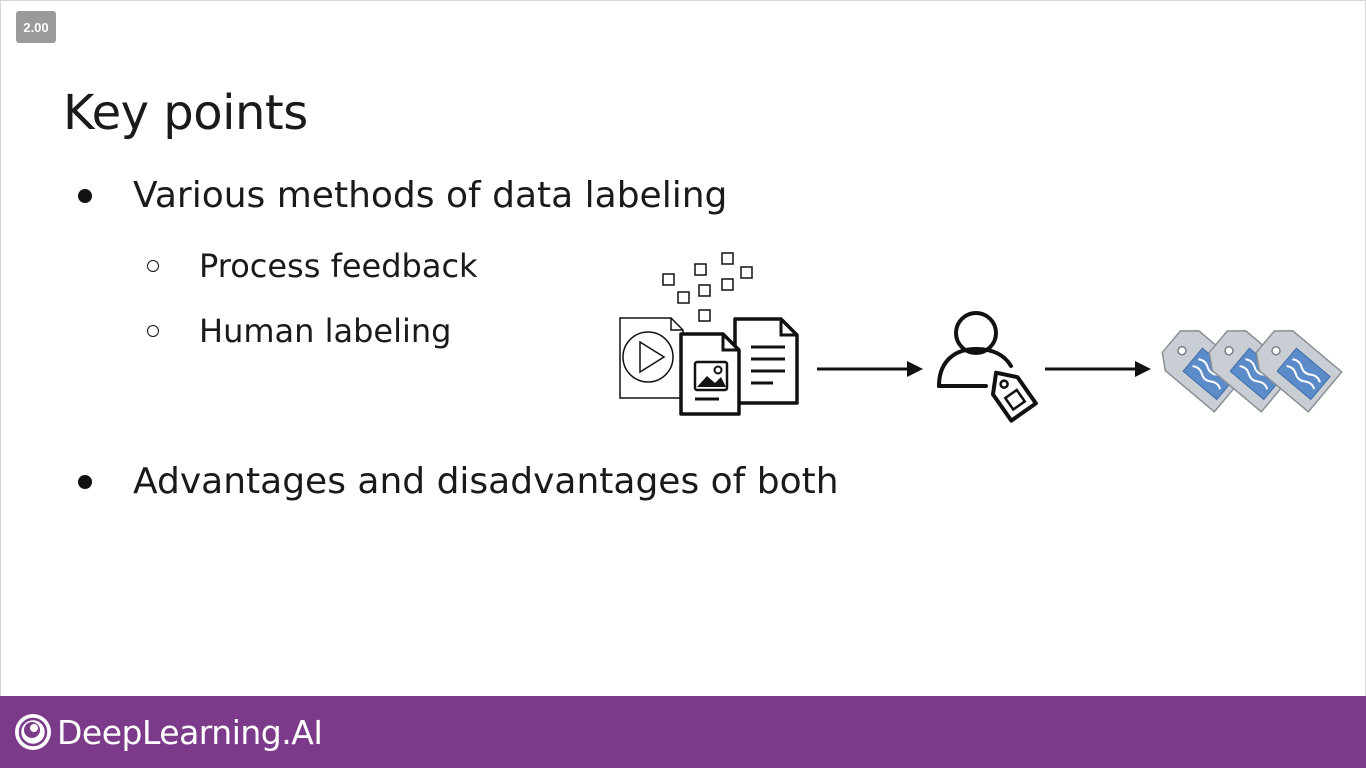  Describe the element at coordinates (709, 366) in the screenshot. I see `media-documents-icon` at that location.